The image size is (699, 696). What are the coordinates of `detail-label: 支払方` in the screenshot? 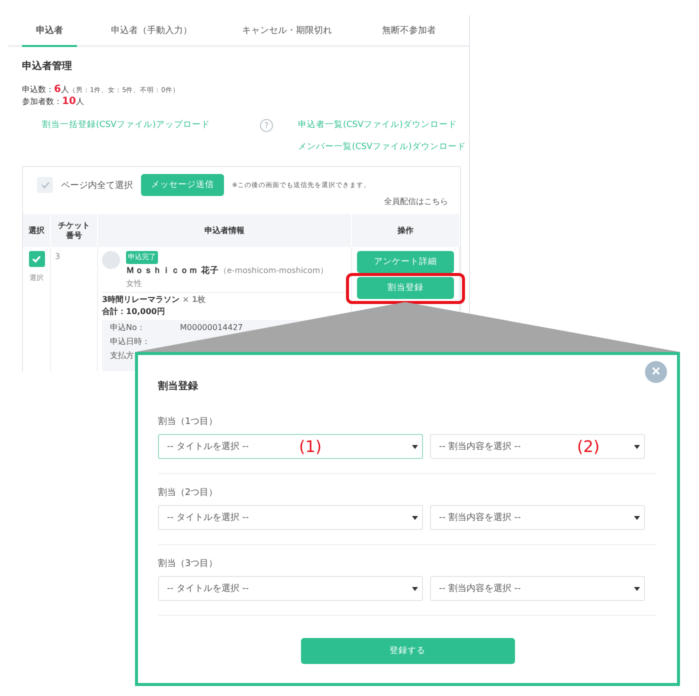 It's located at (122, 356).